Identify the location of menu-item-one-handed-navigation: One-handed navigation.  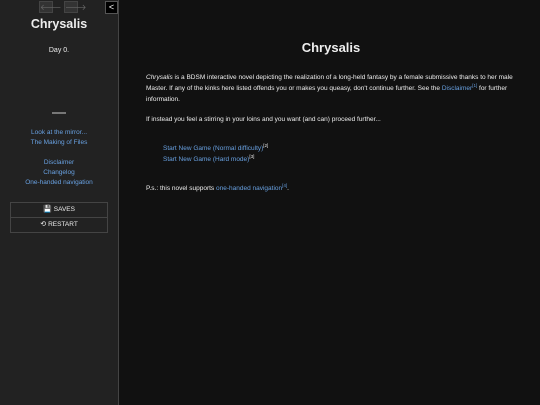
(59, 183).